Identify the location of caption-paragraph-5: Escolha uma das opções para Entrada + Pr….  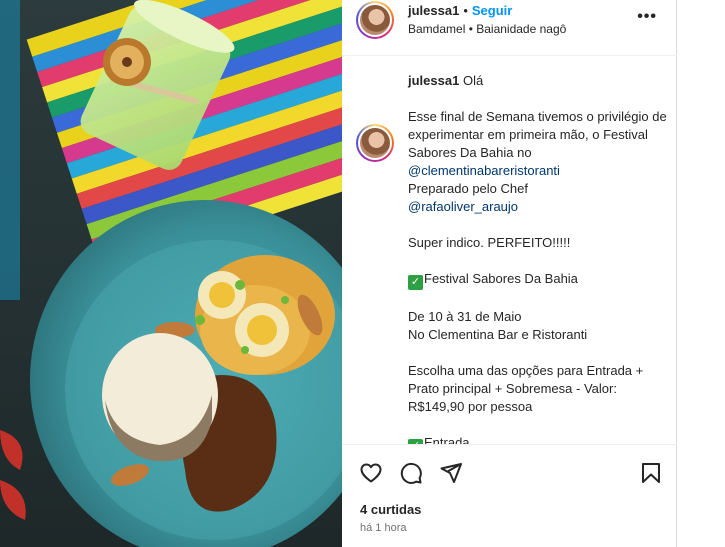
(526, 388).